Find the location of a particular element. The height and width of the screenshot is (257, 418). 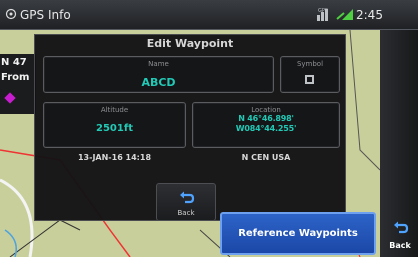

altitude-label: Altitude is located at coordinates (114, 110).